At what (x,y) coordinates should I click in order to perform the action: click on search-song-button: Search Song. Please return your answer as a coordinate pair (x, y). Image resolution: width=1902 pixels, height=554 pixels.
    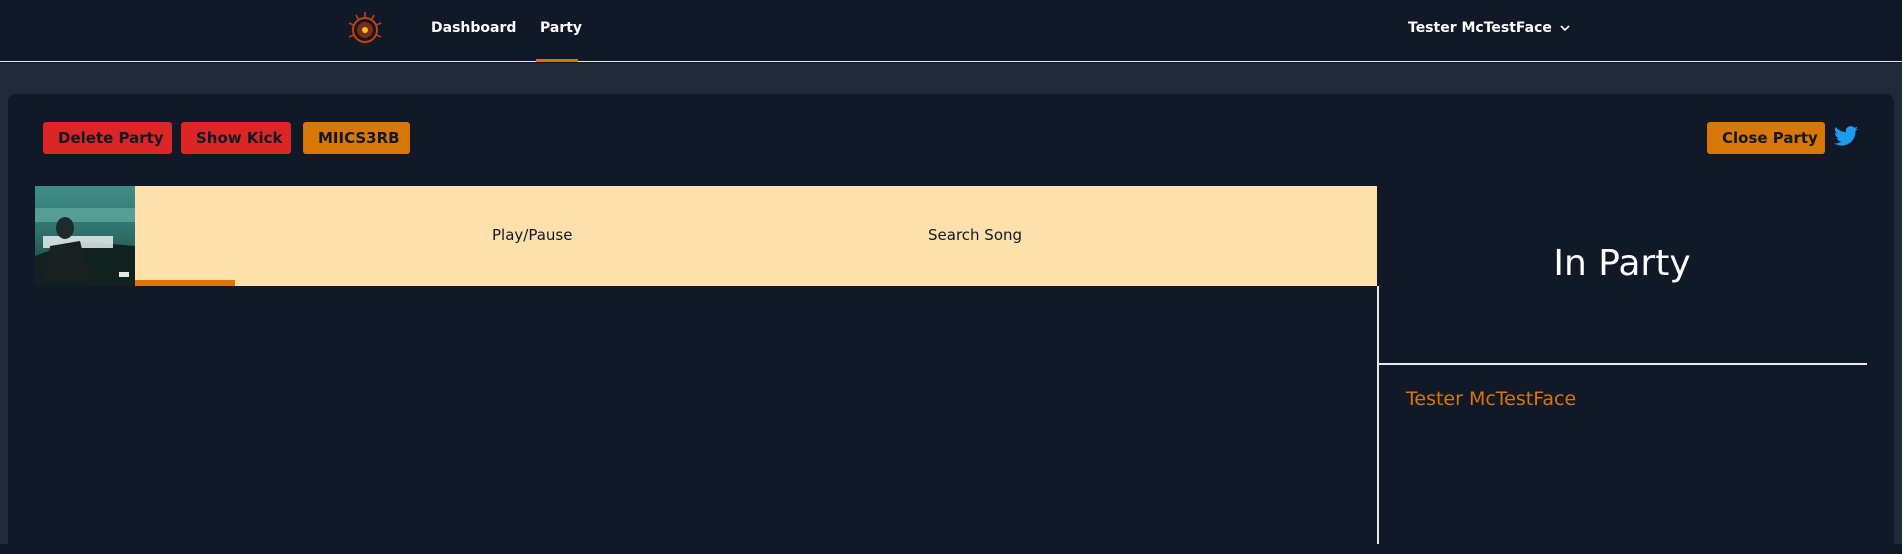
    Looking at the image, I should click on (975, 235).